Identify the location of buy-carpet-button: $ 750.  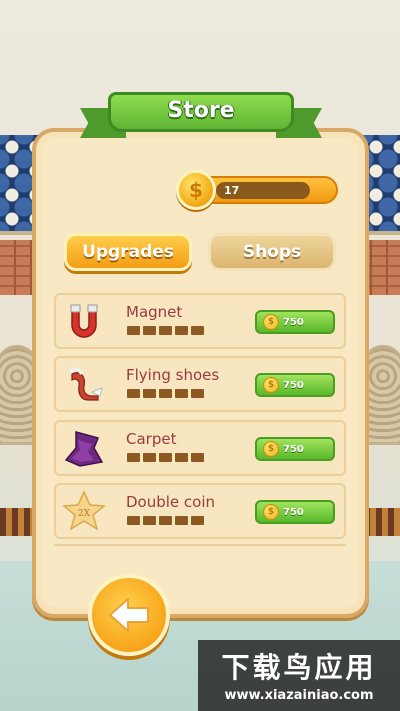
(295, 449).